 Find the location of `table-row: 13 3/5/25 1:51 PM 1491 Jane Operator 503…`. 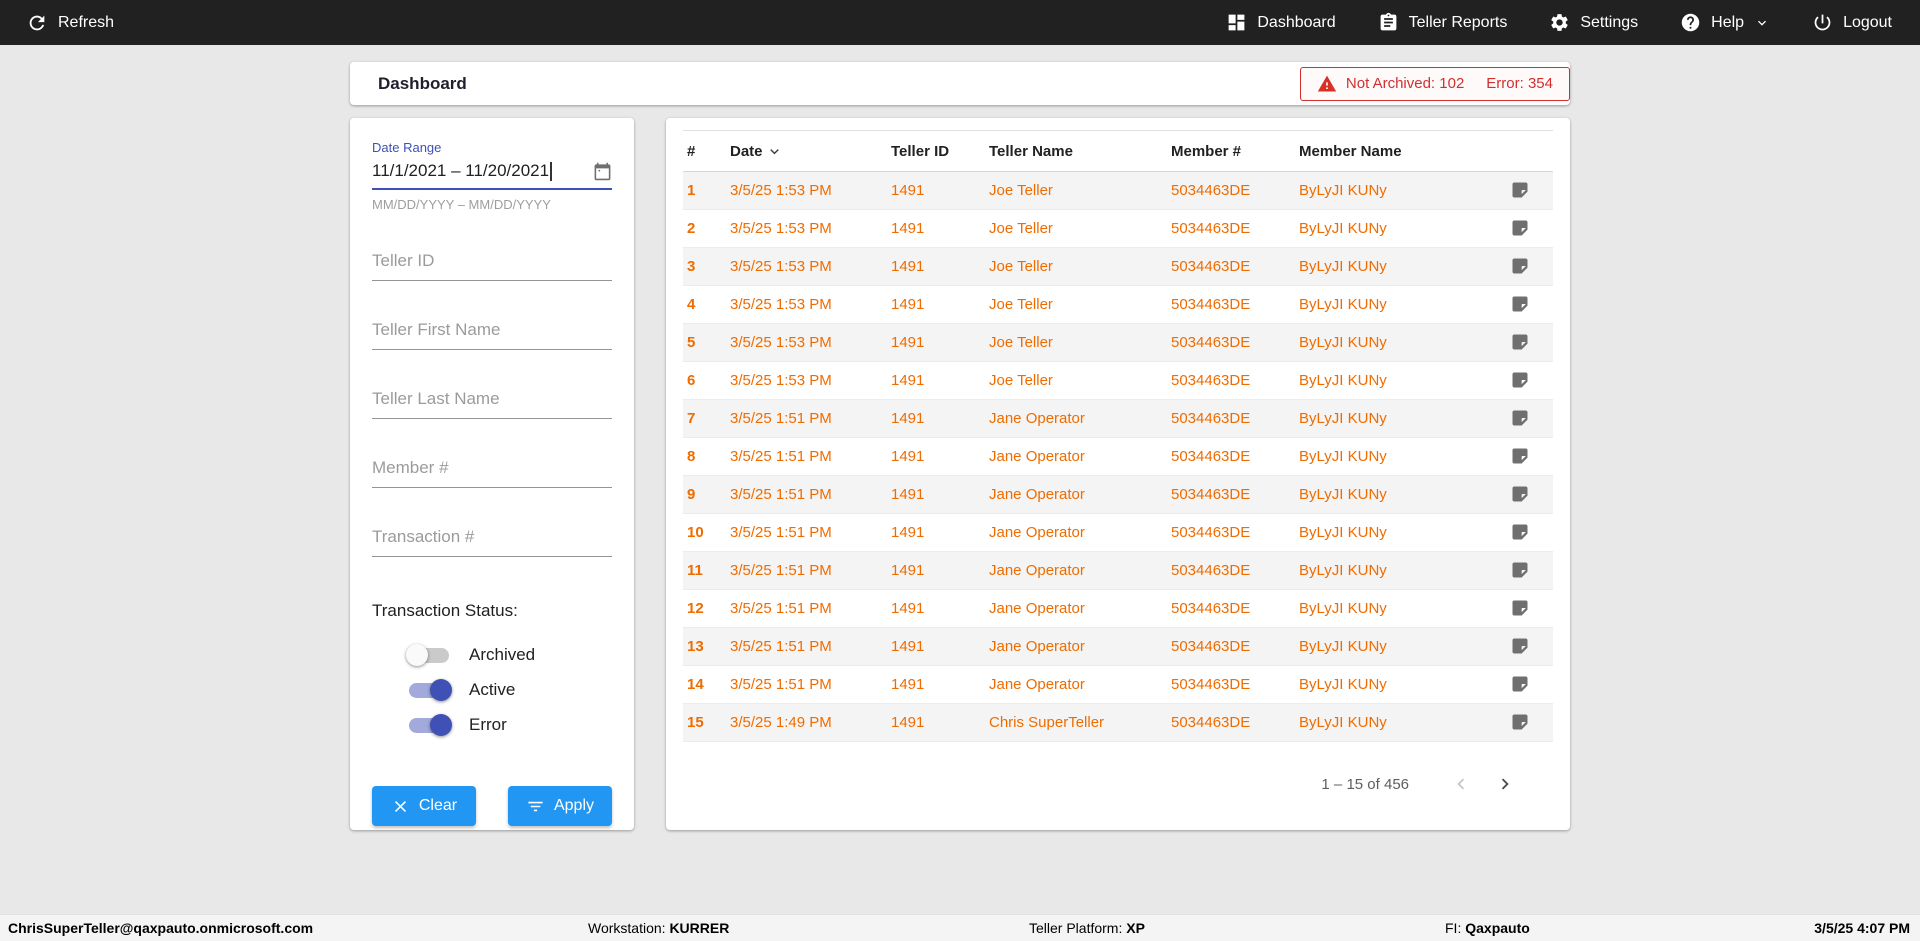

table-row: 13 3/5/25 1:51 PM 1491 Jane Operator 503… is located at coordinates (1118, 646).